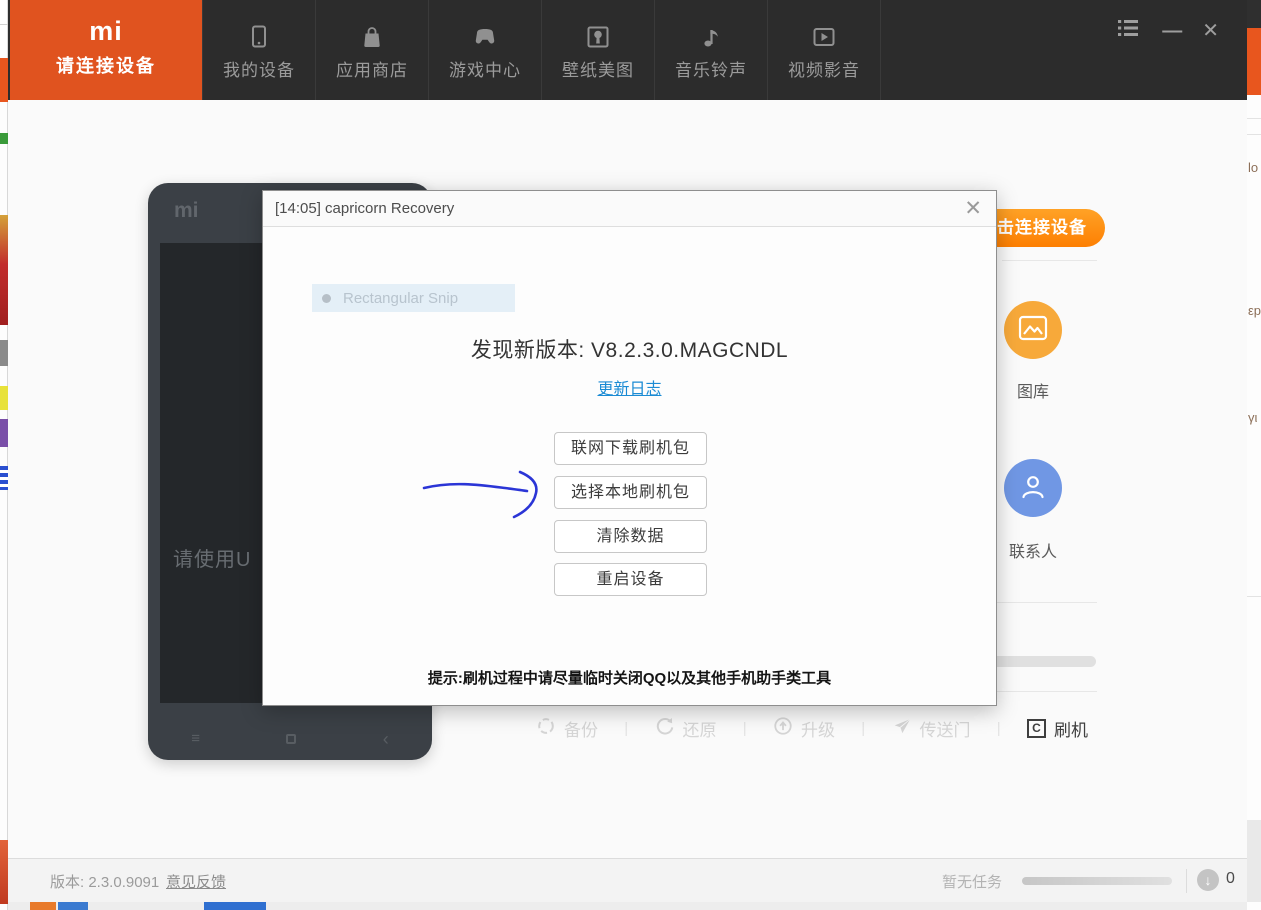 The height and width of the screenshot is (910, 1261). I want to click on new-version-headline: 发现新版本: V8.2.3.0.MAGCNDL, so click(629, 350).